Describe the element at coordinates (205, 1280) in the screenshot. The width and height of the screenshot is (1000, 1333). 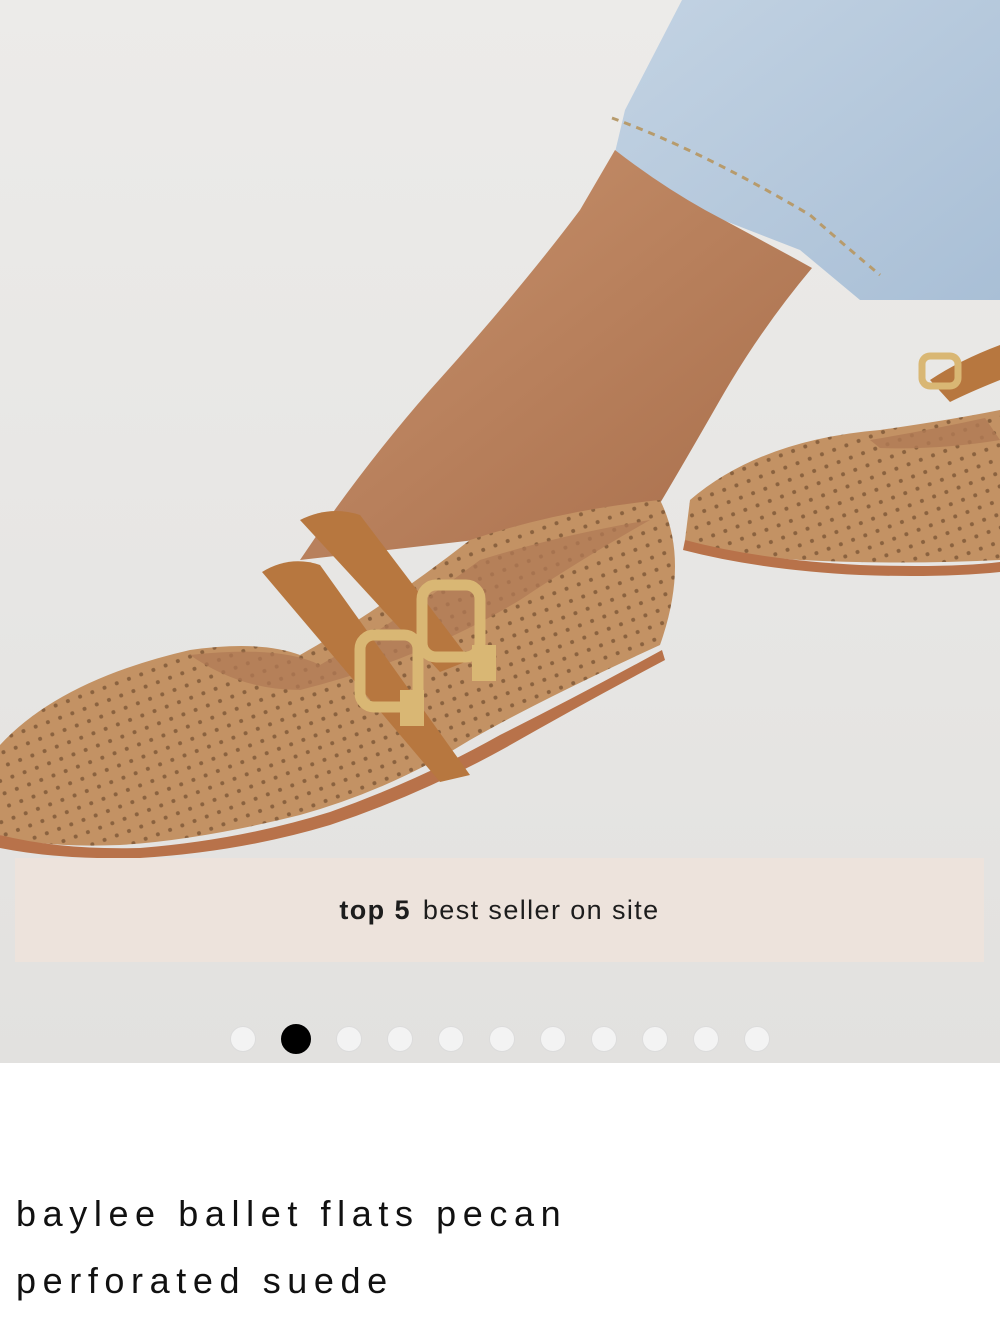
I see `product-title-line-2: perforated suede` at that location.